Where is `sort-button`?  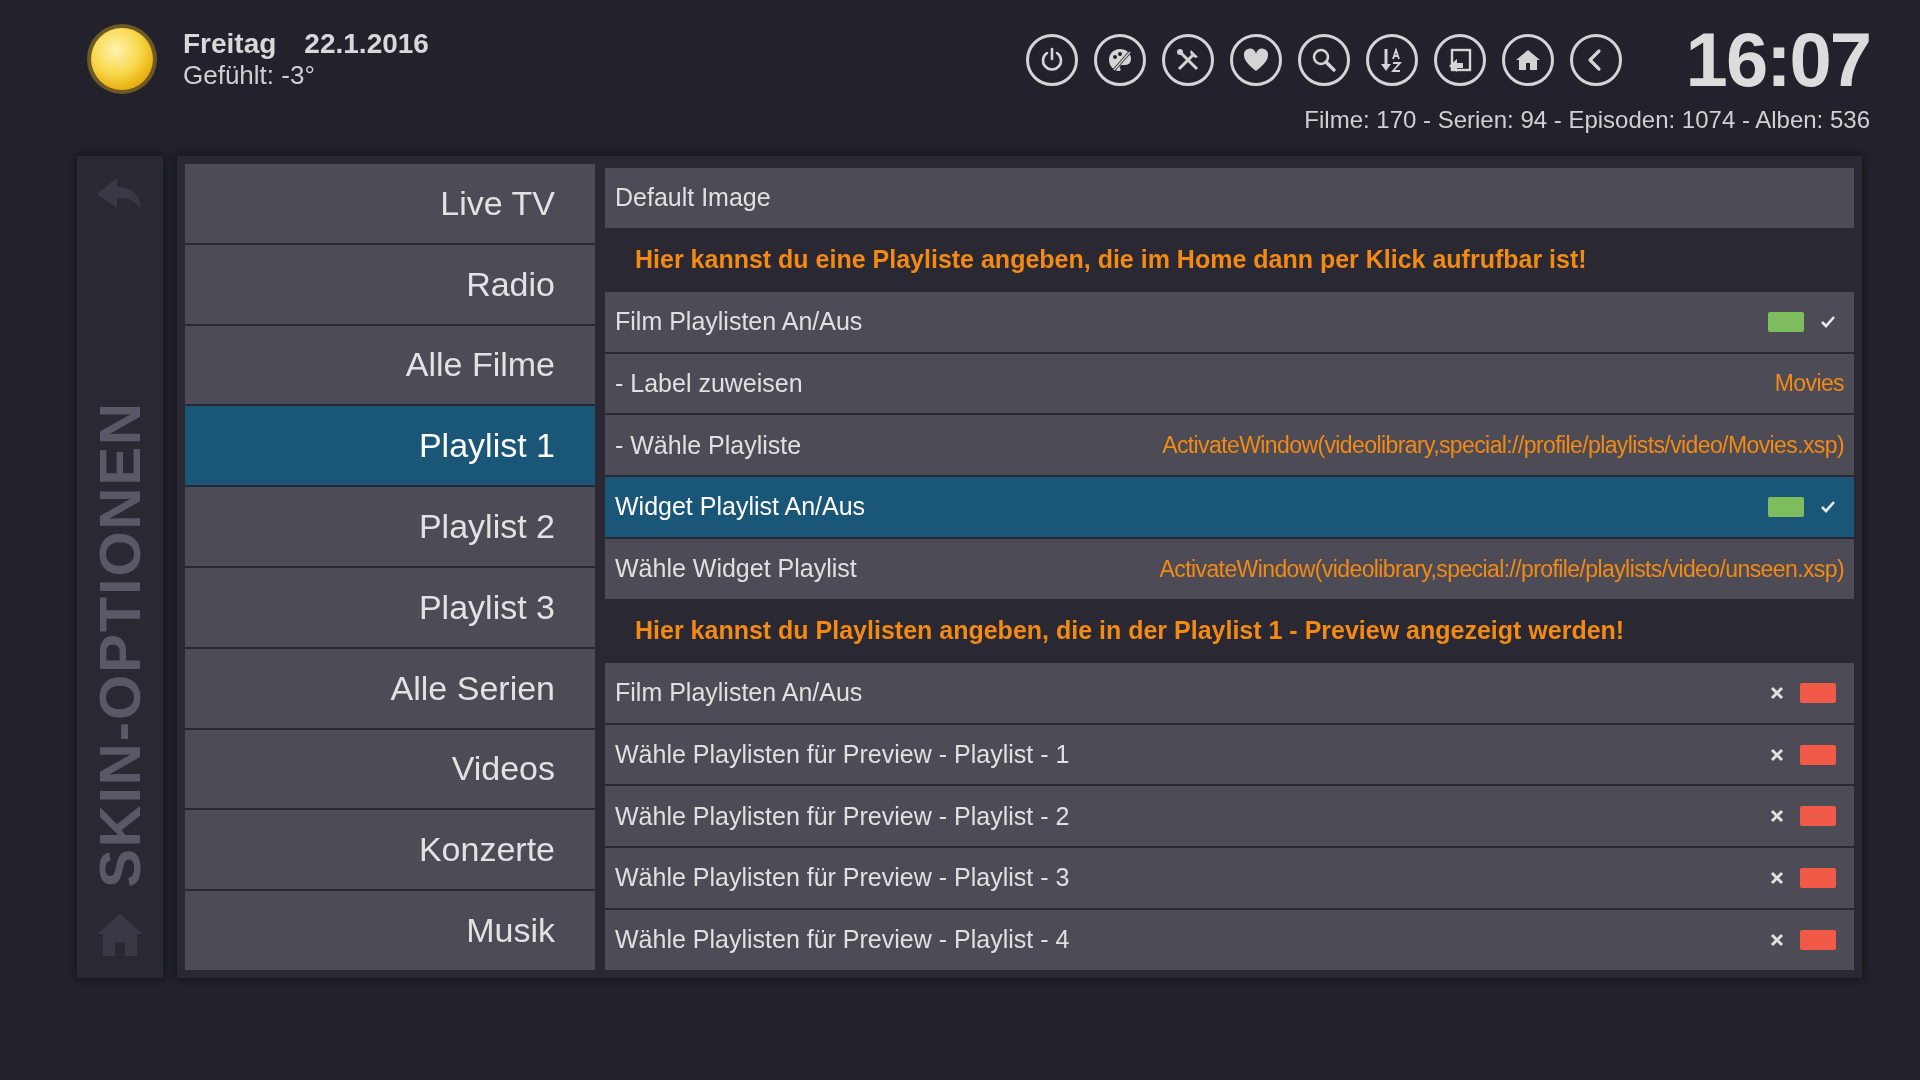
sort-button is located at coordinates (1391, 60).